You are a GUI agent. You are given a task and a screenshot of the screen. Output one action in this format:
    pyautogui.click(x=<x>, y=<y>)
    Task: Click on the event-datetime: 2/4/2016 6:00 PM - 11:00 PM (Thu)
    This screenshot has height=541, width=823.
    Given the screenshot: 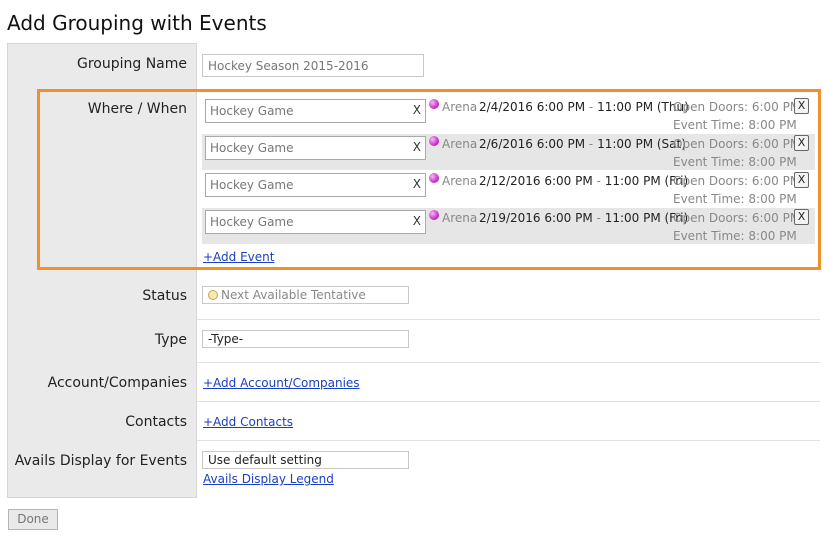 What is the action you would take?
    pyautogui.click(x=584, y=107)
    